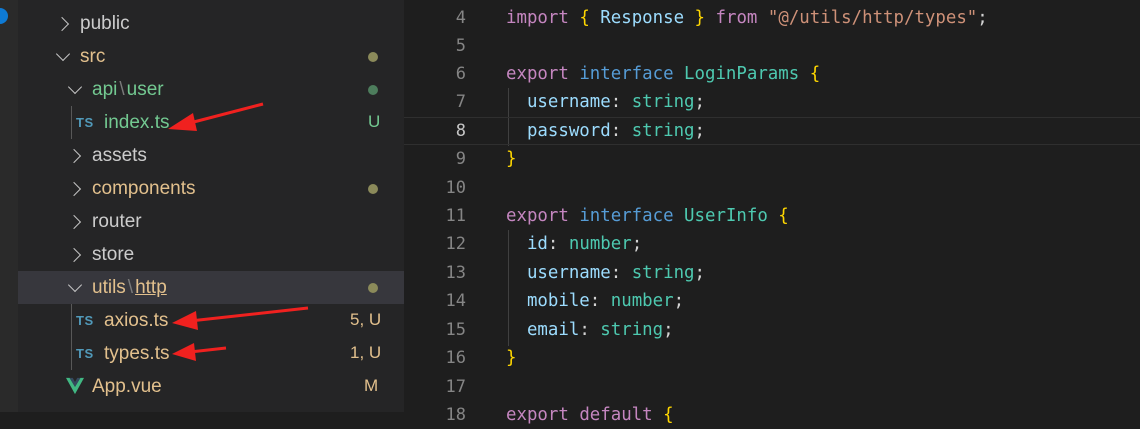  What do you see at coordinates (455, 244) in the screenshot?
I see `line-number: 12` at bounding box center [455, 244].